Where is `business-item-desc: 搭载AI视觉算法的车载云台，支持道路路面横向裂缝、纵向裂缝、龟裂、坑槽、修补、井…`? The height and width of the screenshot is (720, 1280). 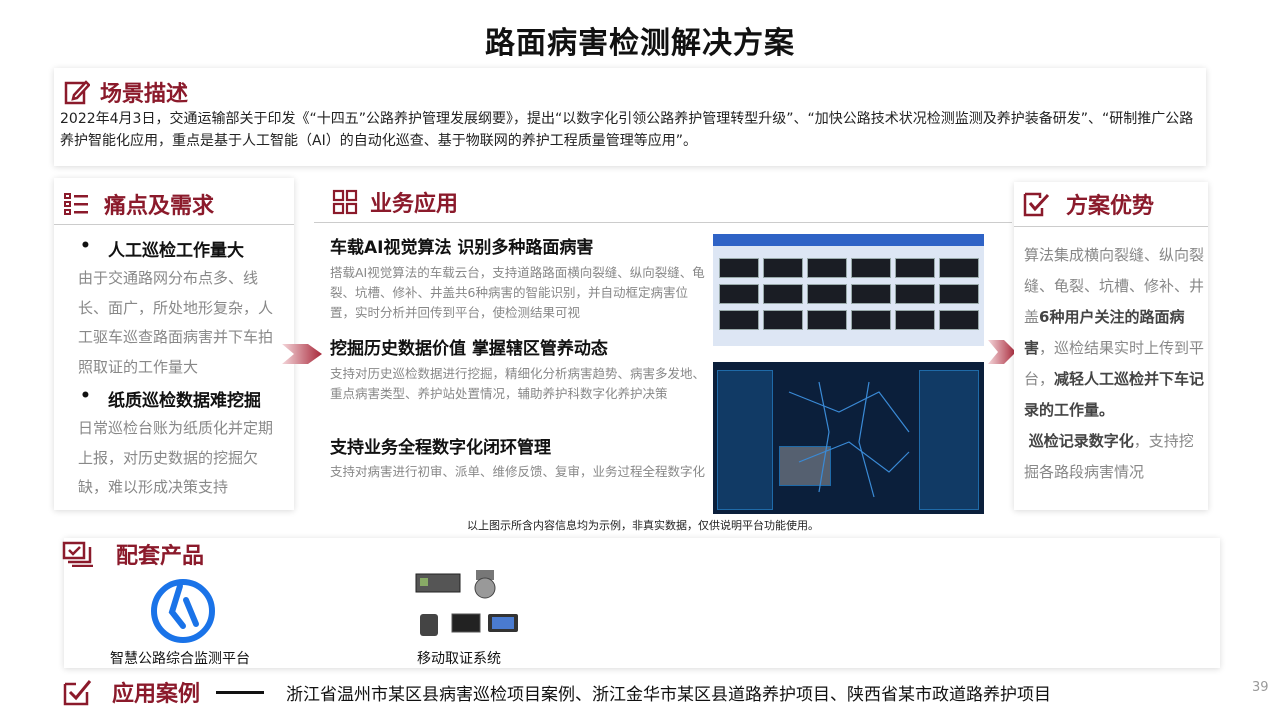 business-item-desc: 搭载AI视觉算法的车载云台，支持道路路面横向裂缝、纵向裂缝、龟裂、坑槽、修补、井… is located at coordinates (517, 292).